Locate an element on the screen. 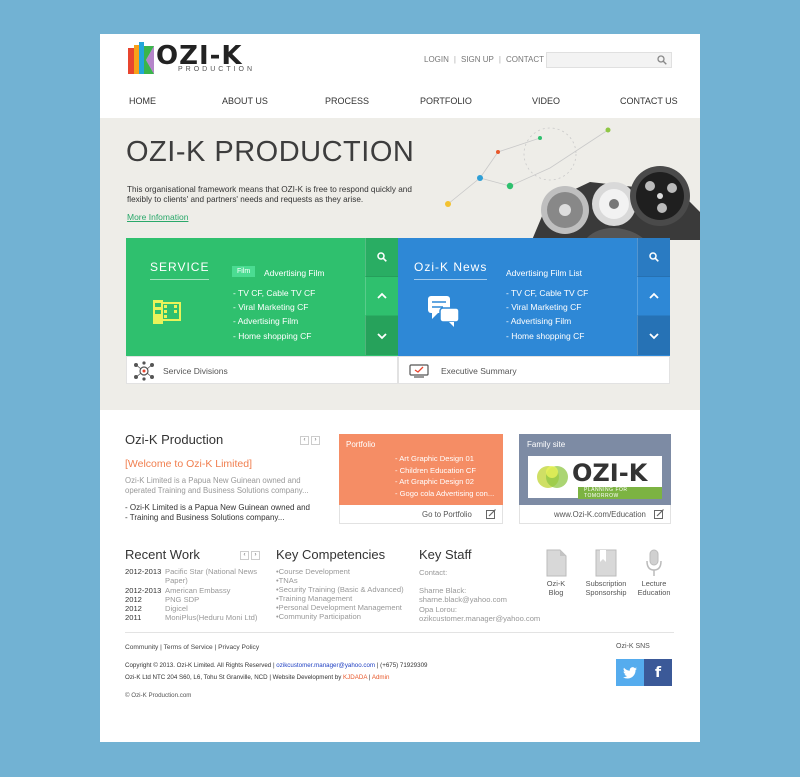 The height and width of the screenshot is (777, 800). list-item: 2012 PNG SDP is located at coordinates (195, 599).